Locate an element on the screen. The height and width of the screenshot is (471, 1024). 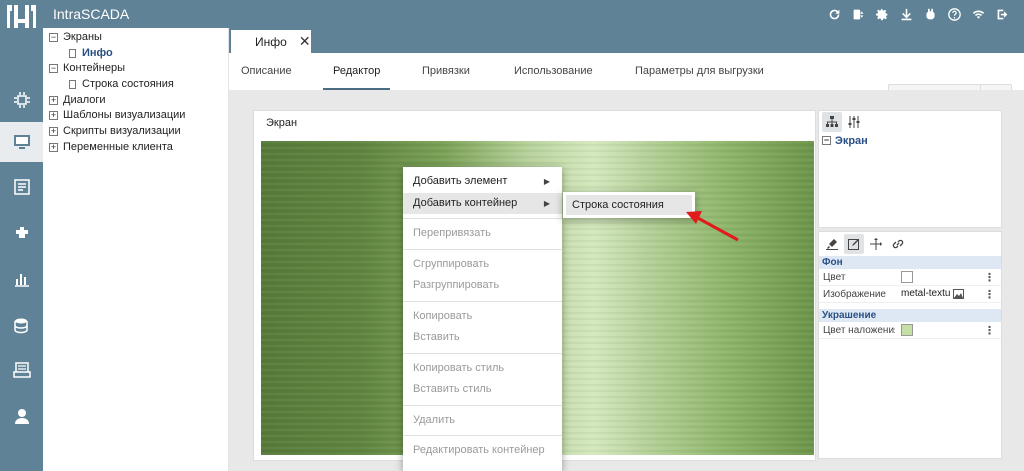
menu-item-label: Вставить is located at coordinates (436, 337).